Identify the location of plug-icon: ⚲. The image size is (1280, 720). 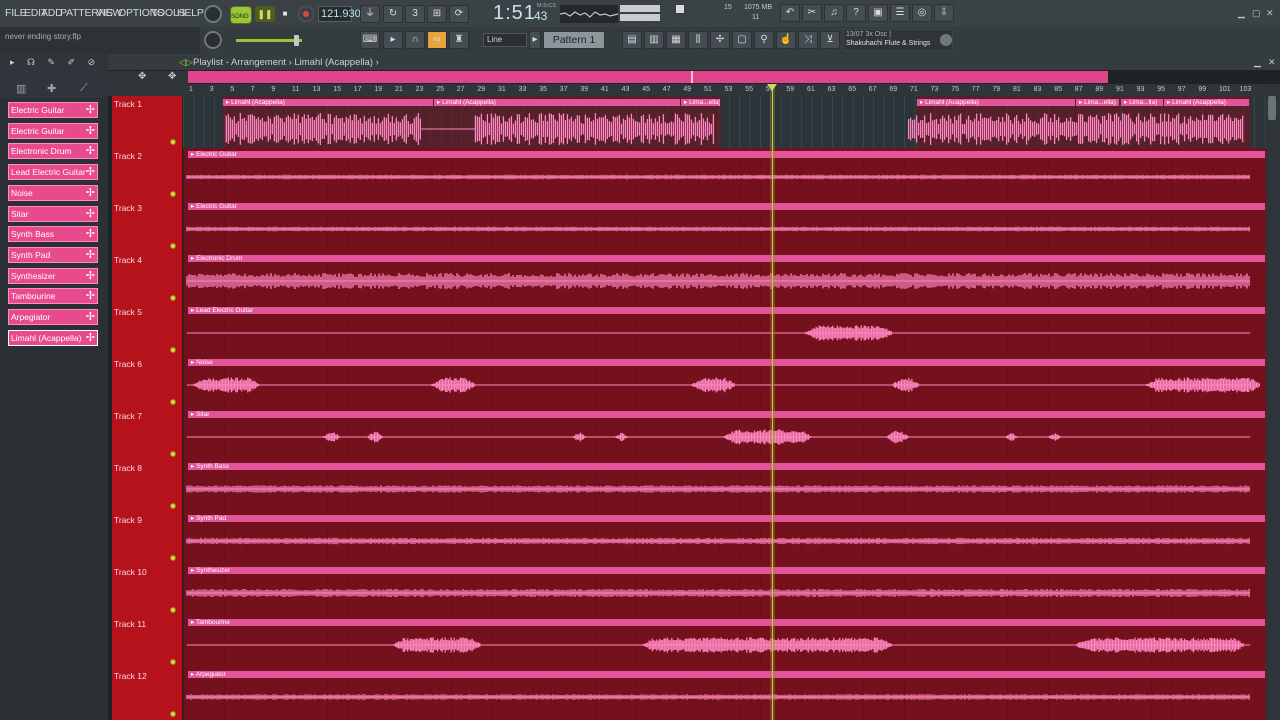
(764, 40).